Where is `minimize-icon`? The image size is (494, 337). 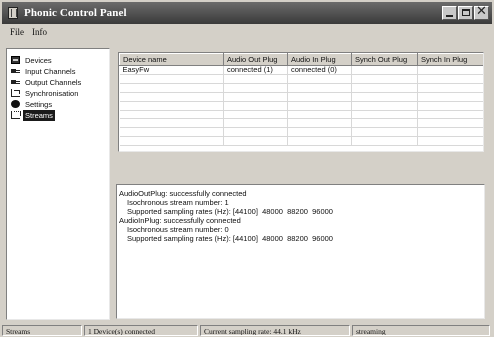
minimize-icon is located at coordinates (449, 16).